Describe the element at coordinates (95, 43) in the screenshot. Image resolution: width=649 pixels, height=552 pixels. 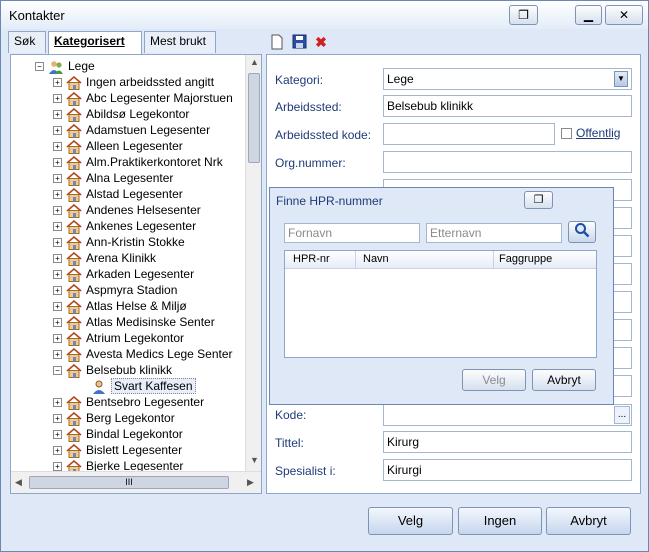
I see `tab-kategorisert: Kategorisert` at that location.